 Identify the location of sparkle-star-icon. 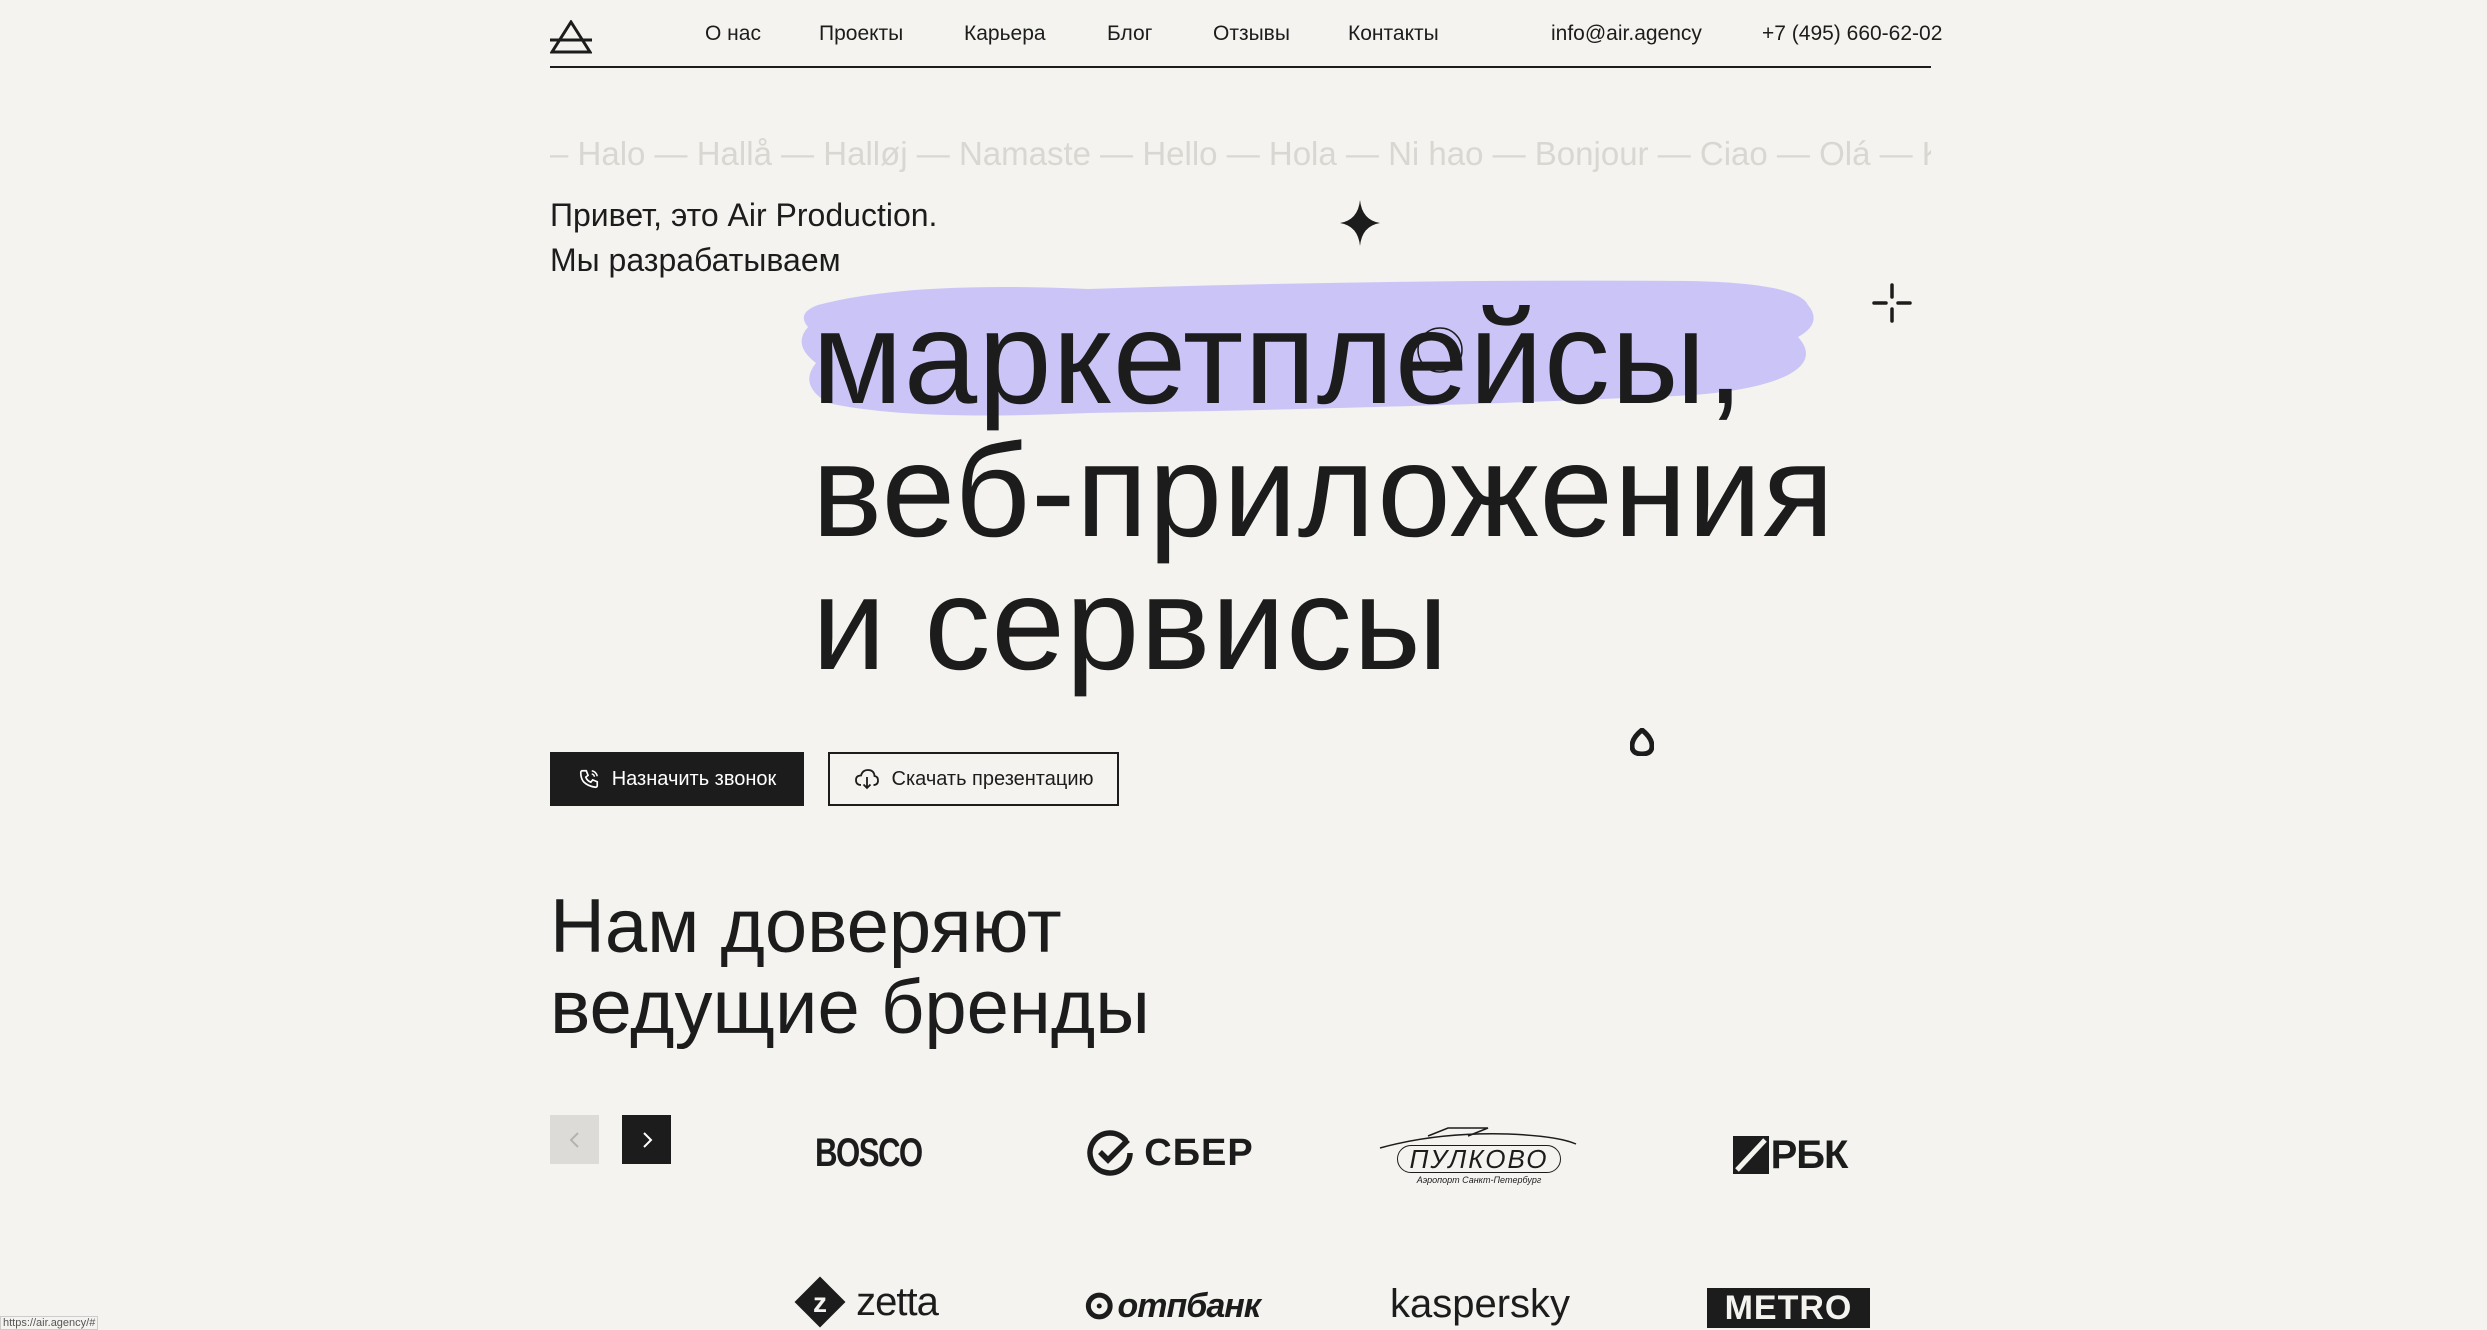
(1360, 223).